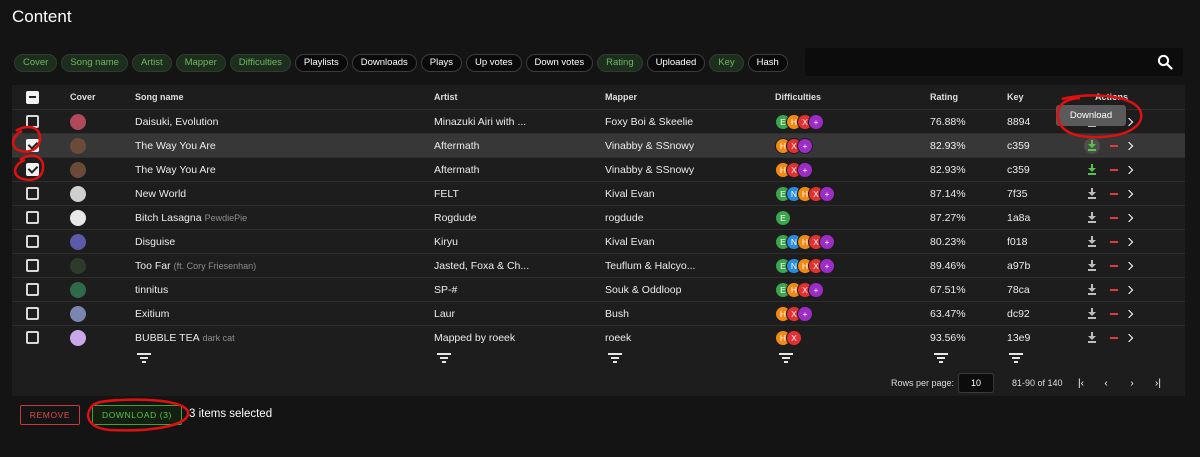 This screenshot has width=1200, height=457. Describe the element at coordinates (767, 63) in the screenshot. I see `column-chip: Hash` at that location.